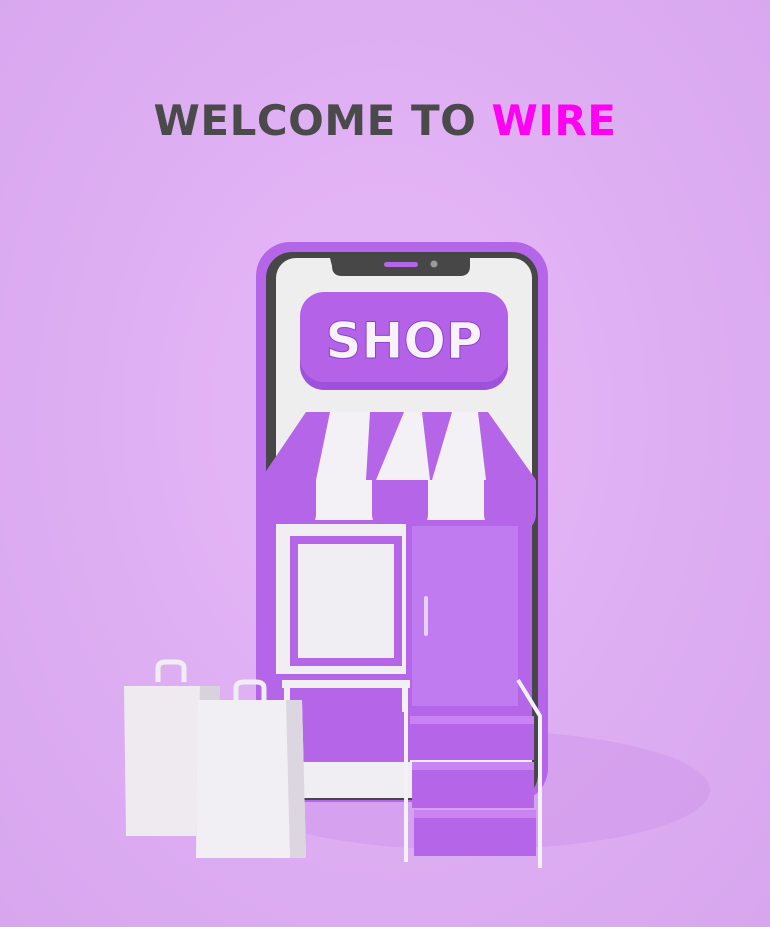  What do you see at coordinates (401, 264) in the screenshot?
I see `speaker-icon` at bounding box center [401, 264].